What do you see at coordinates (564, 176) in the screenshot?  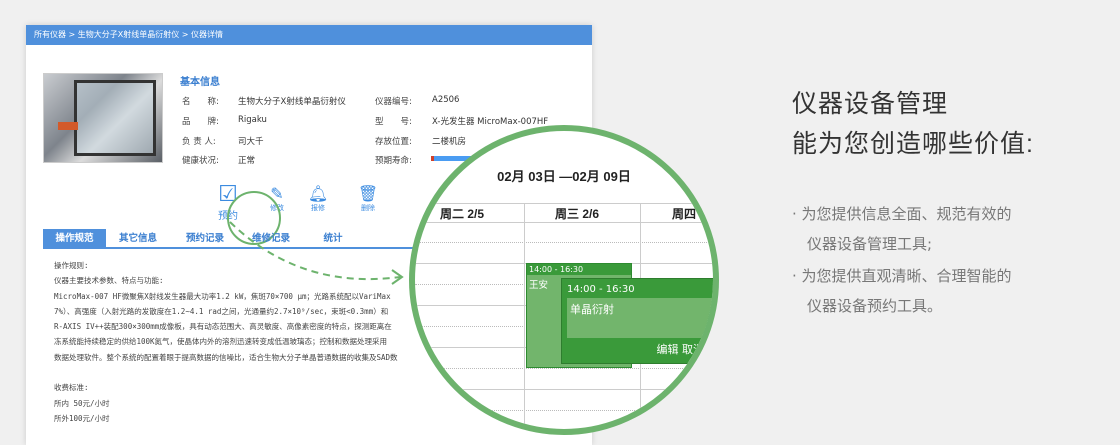 I see `calendar-range: 02月 03日 —02月 09日` at bounding box center [564, 176].